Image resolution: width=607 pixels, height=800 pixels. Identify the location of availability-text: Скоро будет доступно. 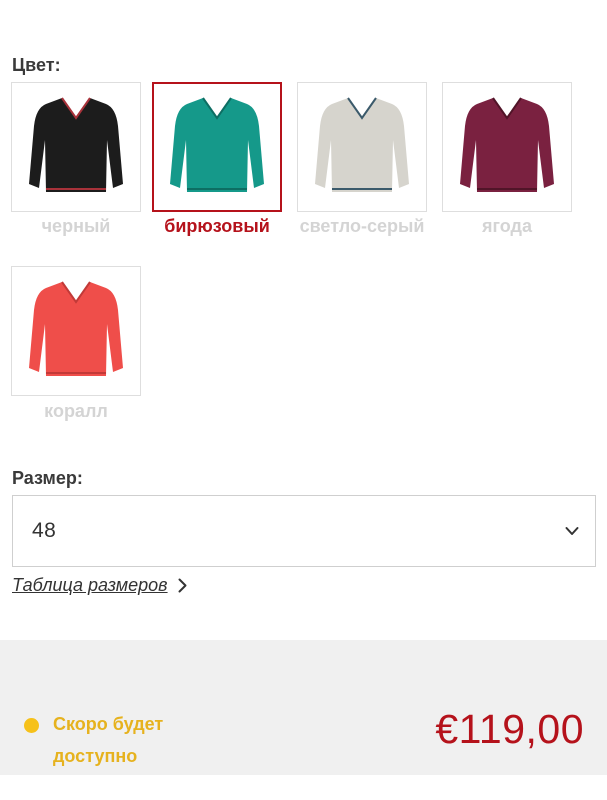
(108, 740).